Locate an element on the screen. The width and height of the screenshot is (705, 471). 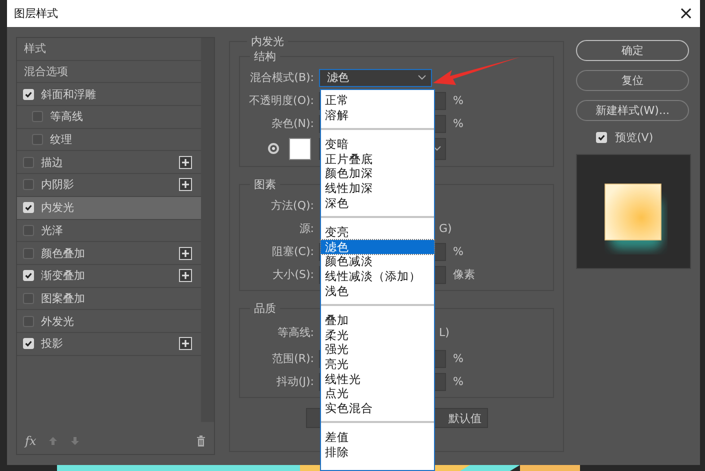
dropdown-option: 线性加深 is located at coordinates (377, 188).